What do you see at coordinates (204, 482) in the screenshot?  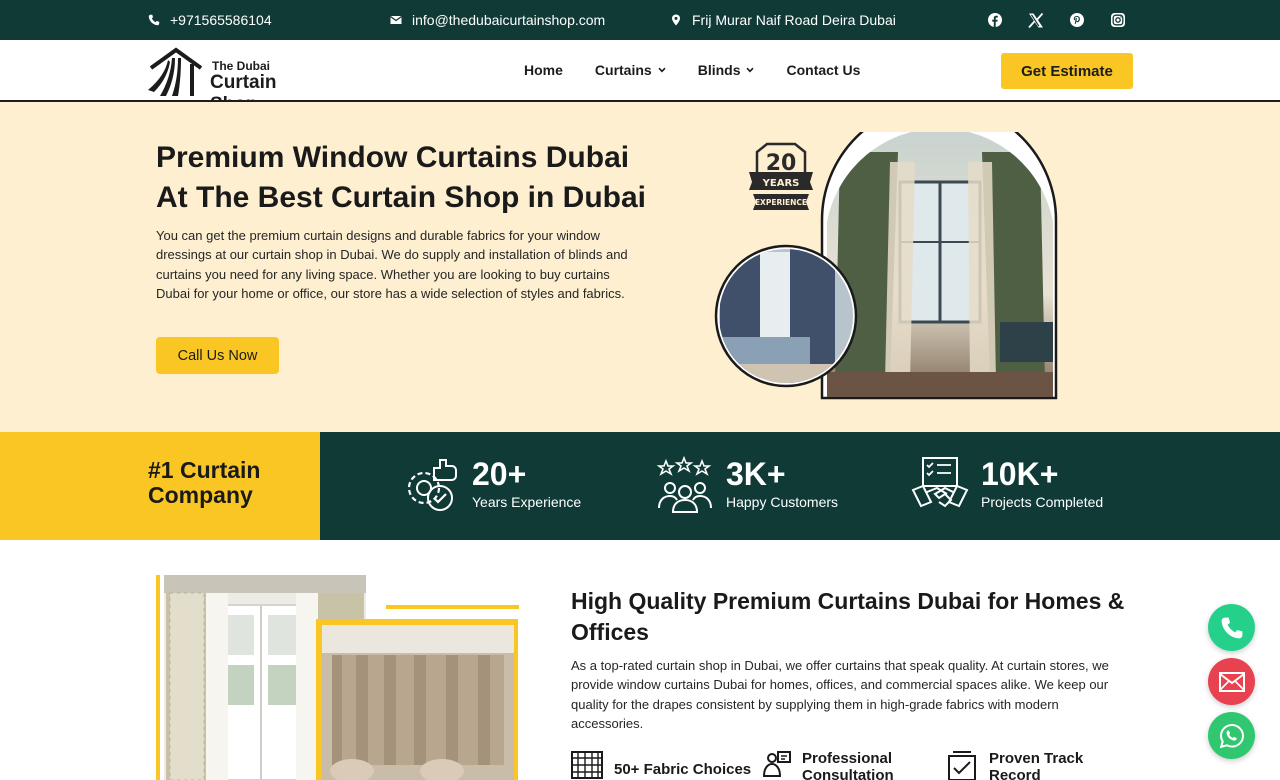 I see `stats-heading: #1 Curtain Company` at bounding box center [204, 482].